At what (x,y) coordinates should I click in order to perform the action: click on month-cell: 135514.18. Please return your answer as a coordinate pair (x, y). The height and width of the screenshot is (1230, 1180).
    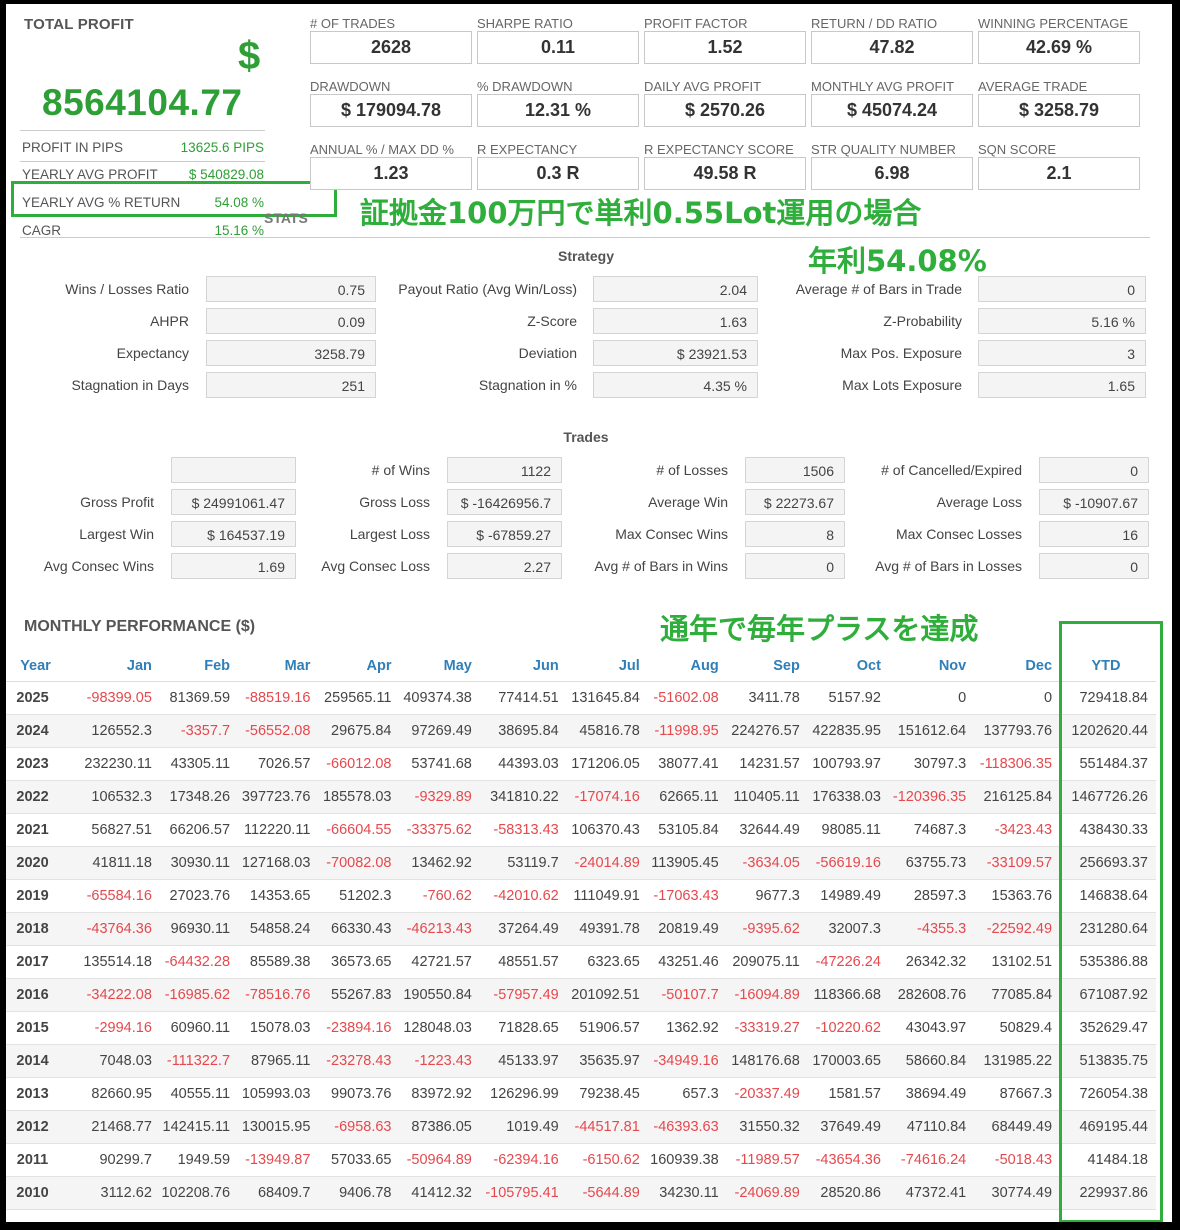
    Looking at the image, I should click on (110, 962).